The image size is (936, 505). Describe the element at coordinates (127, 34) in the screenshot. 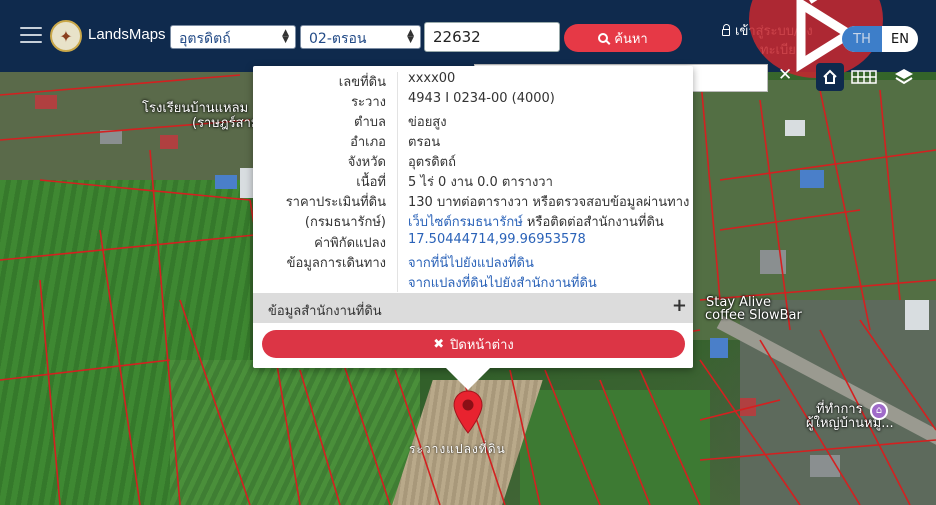

I see `brand-title: LandsMaps` at that location.